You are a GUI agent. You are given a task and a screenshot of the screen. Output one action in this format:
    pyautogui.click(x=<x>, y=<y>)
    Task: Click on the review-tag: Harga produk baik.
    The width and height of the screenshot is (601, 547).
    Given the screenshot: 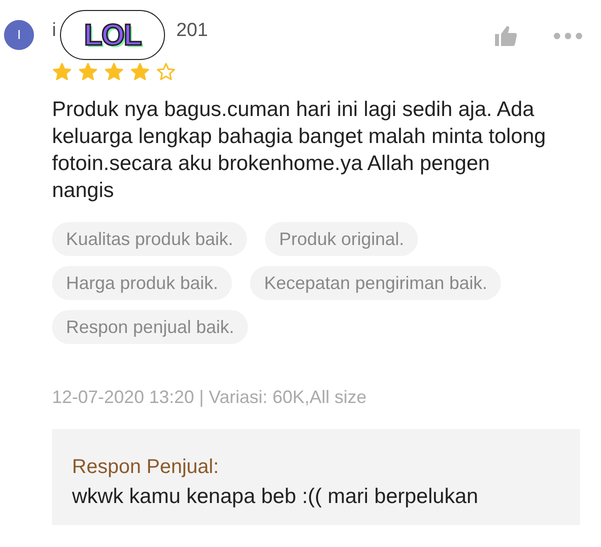 What is the action you would take?
    pyautogui.click(x=142, y=283)
    